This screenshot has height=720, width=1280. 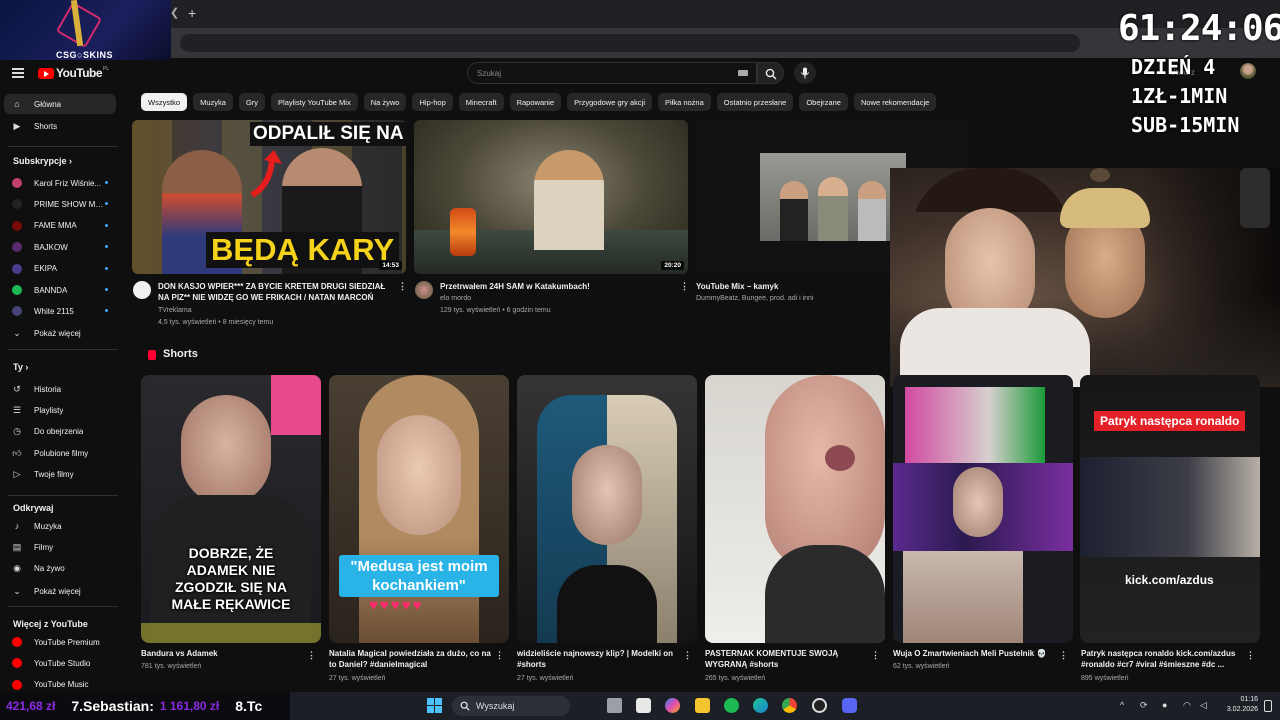 I want to click on sidebar-item: ▤ Filmy, so click(x=60, y=547).